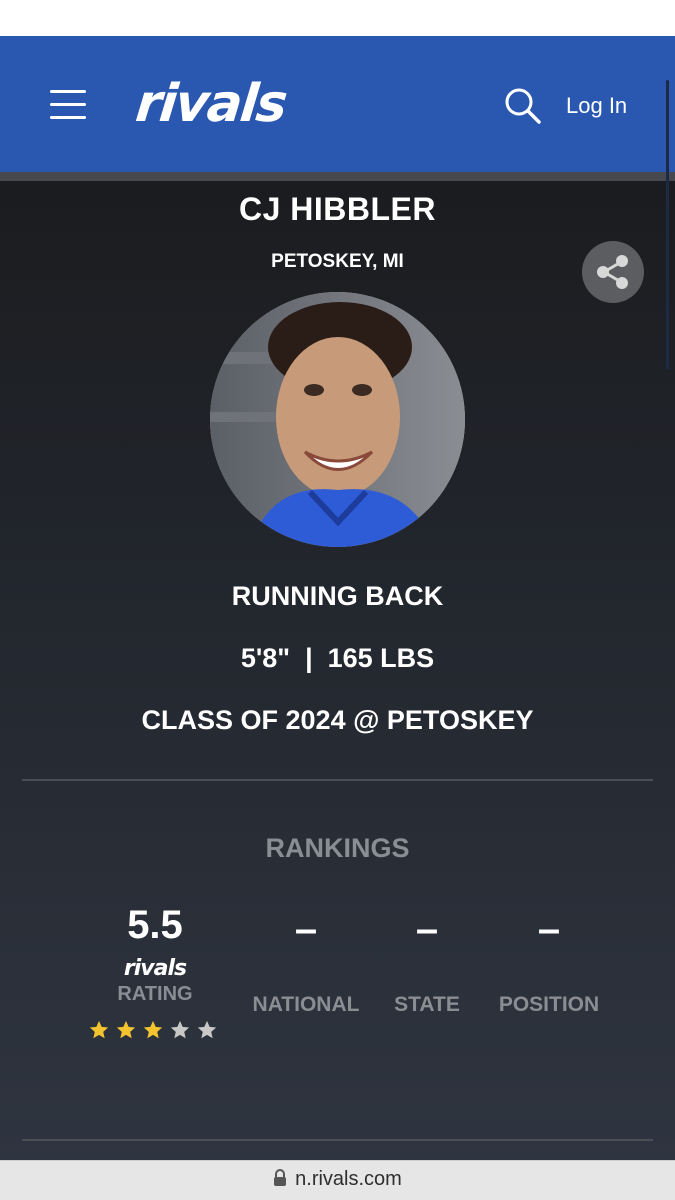  I want to click on rank-national-label: NATIONAL, so click(306, 1004).